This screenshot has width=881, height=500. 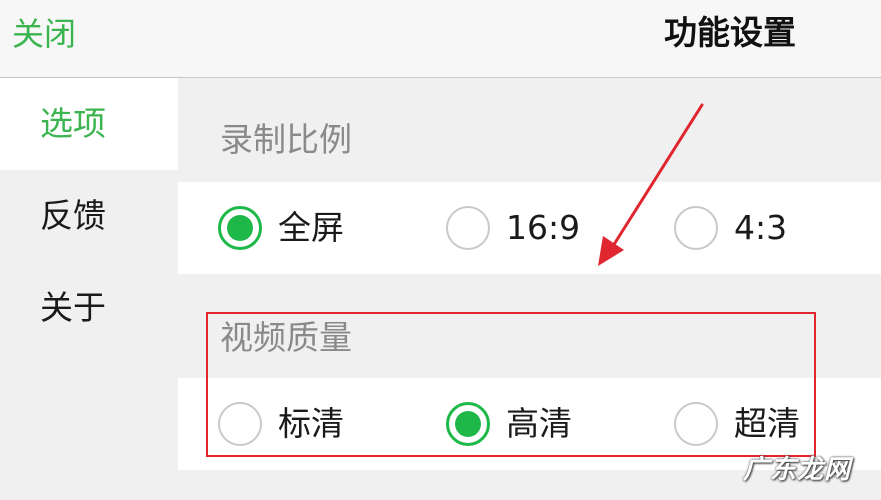 What do you see at coordinates (44, 34) in the screenshot?
I see `close-button: 关闭` at bounding box center [44, 34].